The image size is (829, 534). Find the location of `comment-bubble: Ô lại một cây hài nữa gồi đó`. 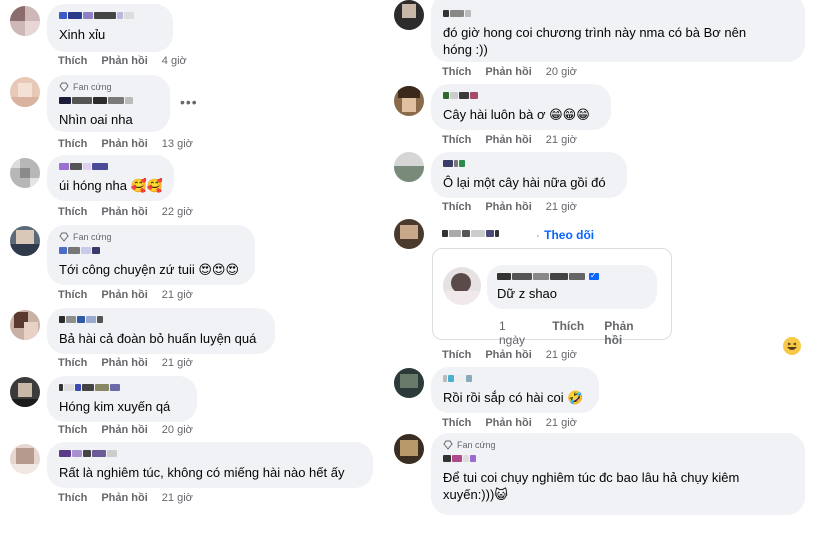

comment-bubble: Ô lại một cây hài nữa gồi đó is located at coordinates (529, 175).